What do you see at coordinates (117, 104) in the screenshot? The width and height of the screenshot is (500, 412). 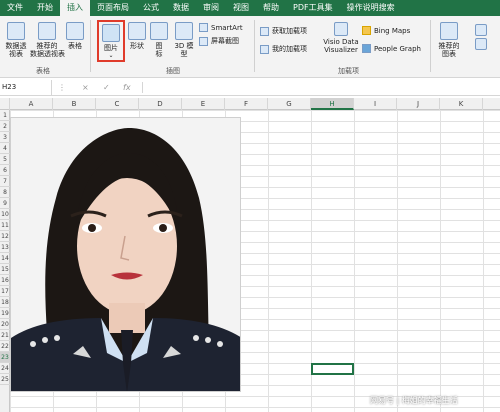 I see `column-header: C` at bounding box center [117, 104].